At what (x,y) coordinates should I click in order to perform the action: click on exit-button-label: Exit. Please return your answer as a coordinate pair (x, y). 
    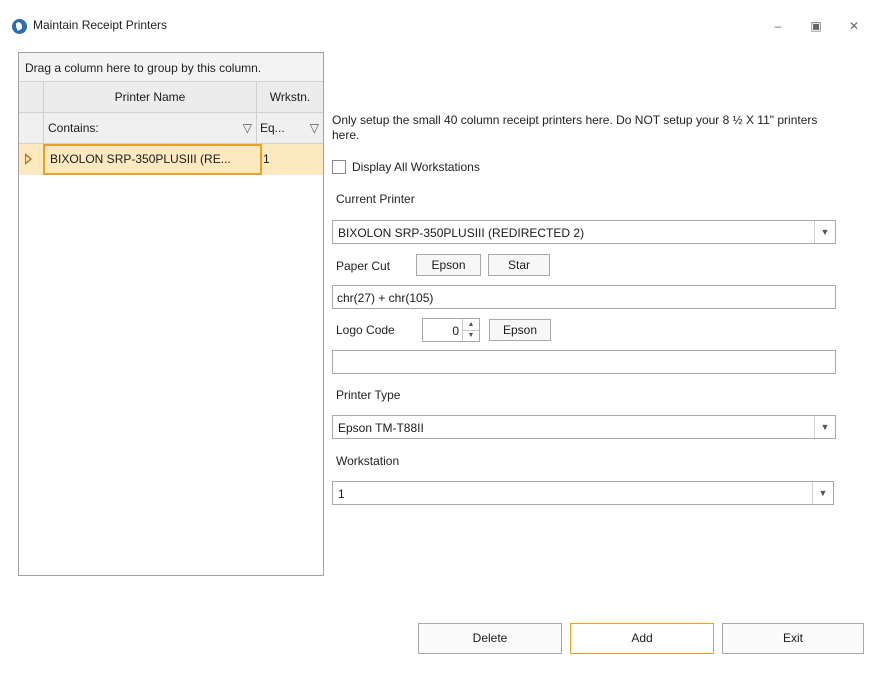
    Looking at the image, I should click on (792, 638).